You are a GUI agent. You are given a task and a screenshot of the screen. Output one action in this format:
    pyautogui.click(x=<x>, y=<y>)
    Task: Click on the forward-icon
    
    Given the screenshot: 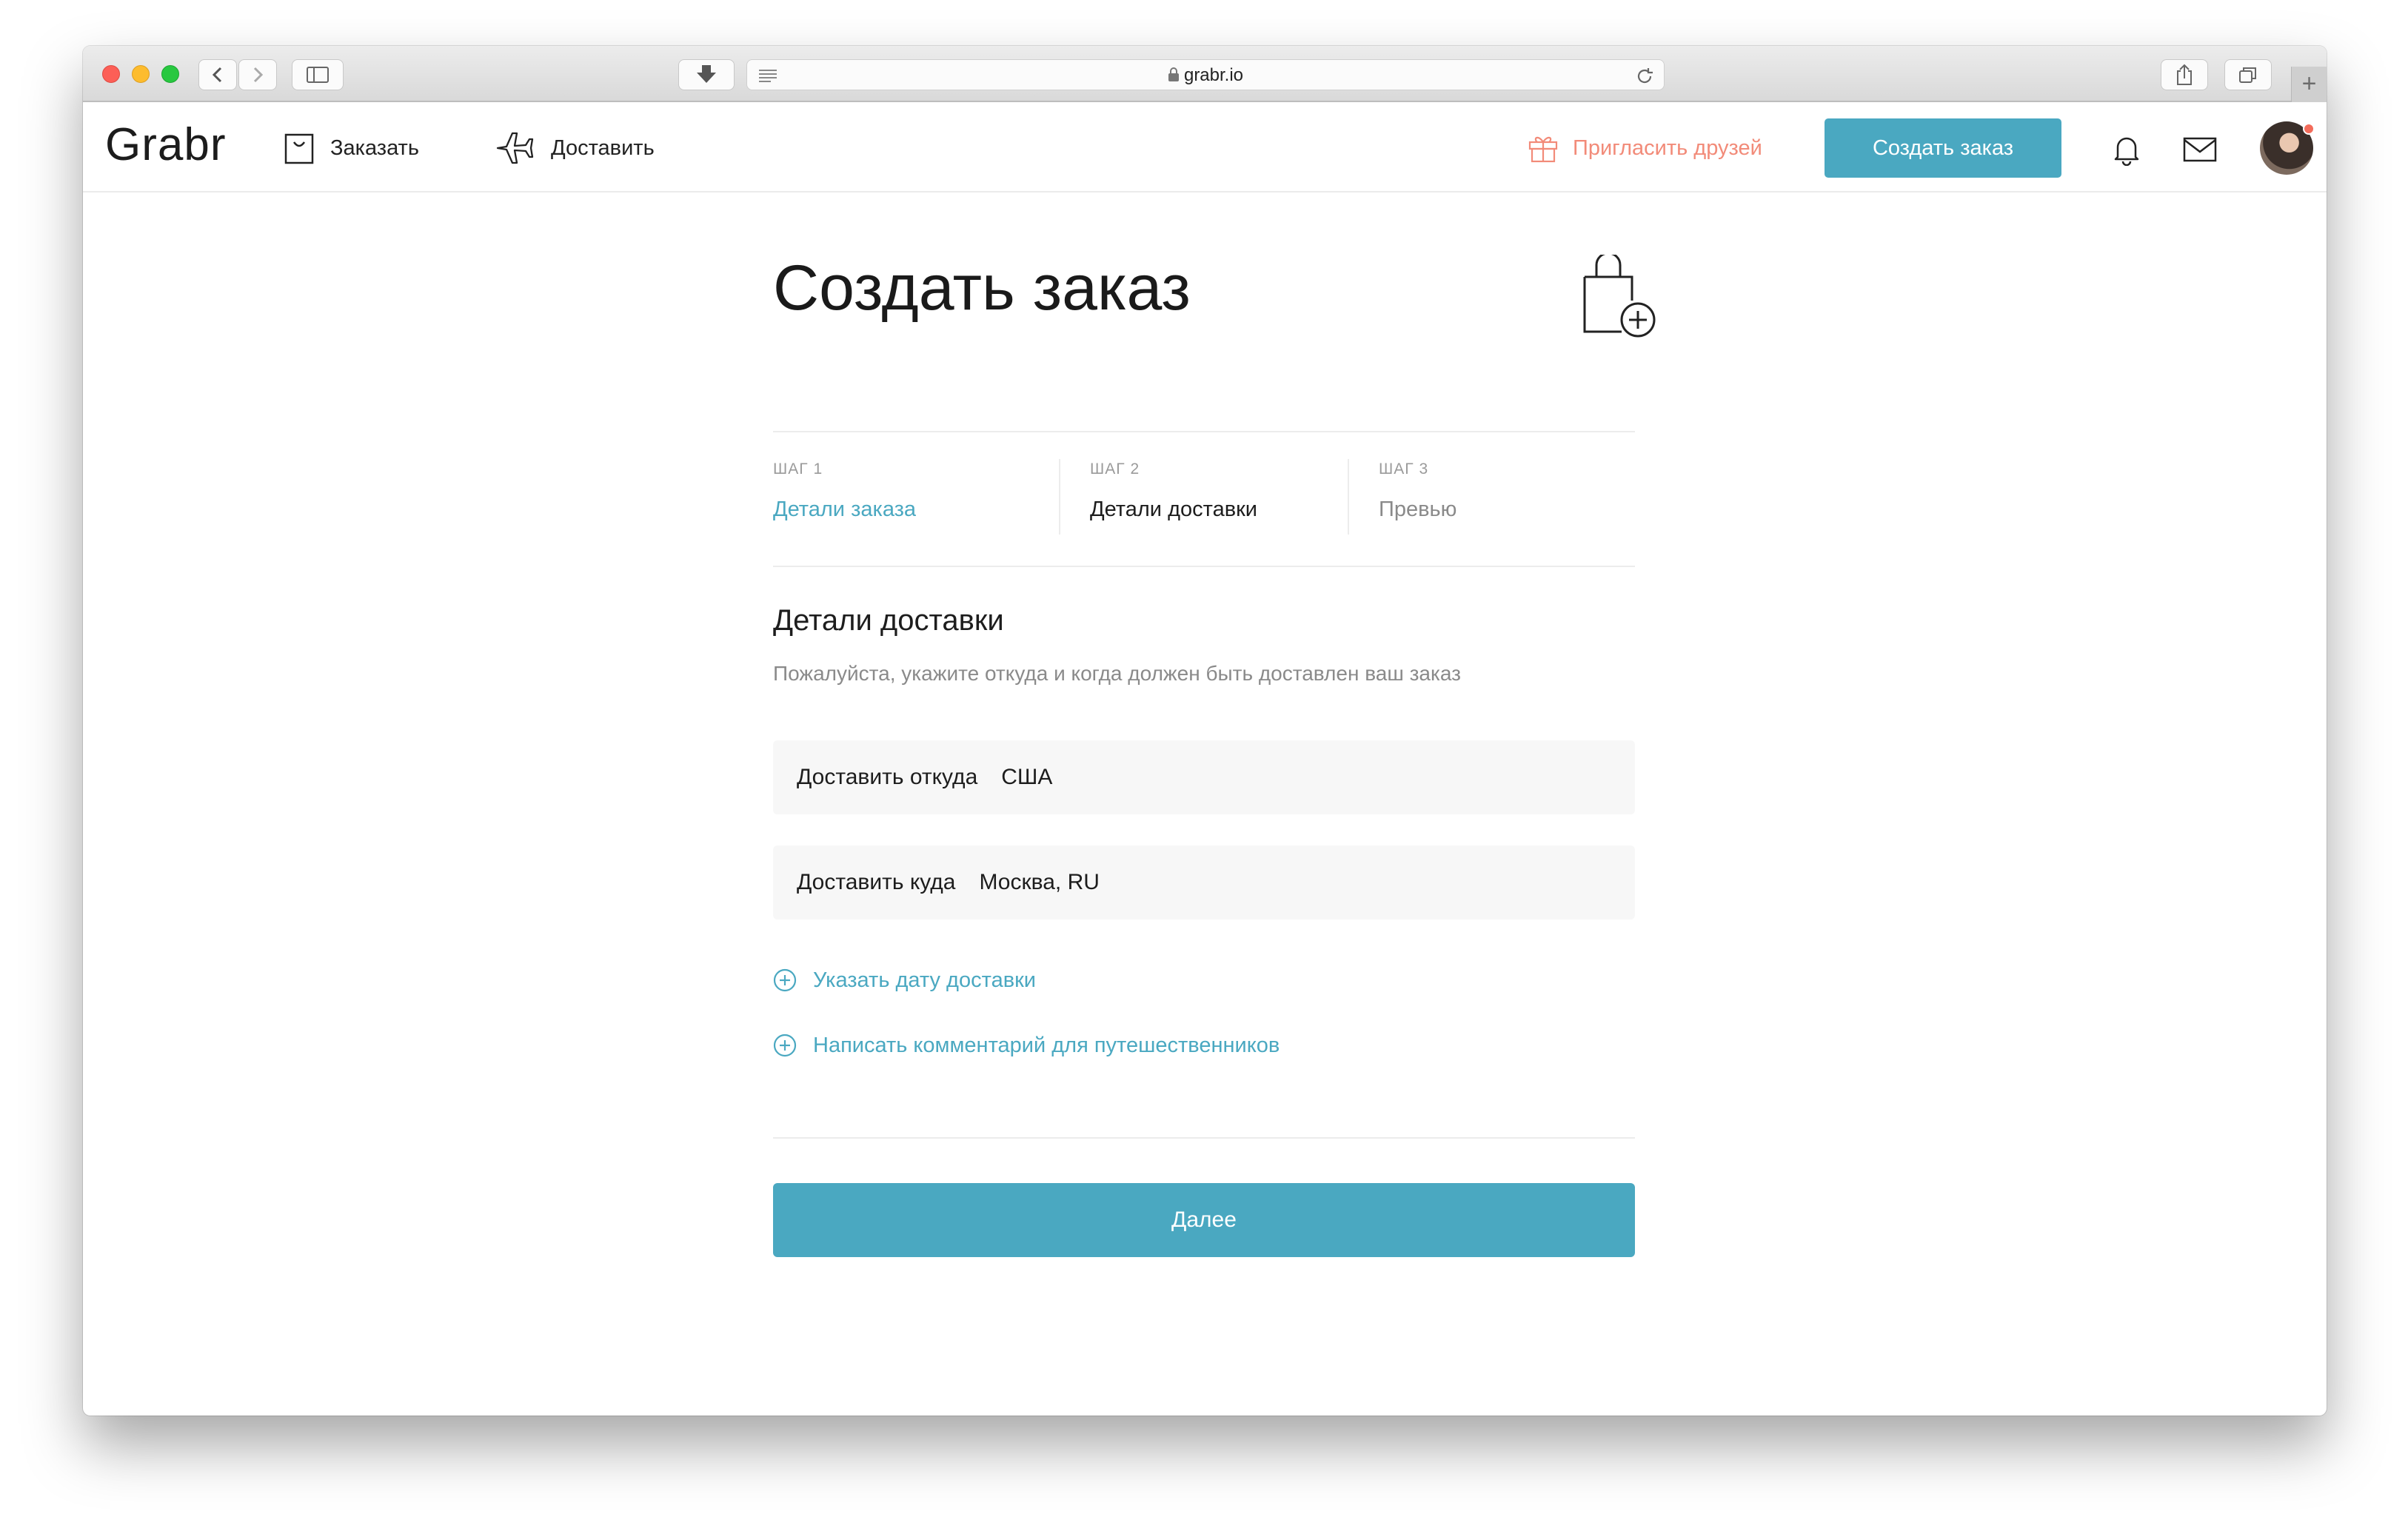 What is the action you would take?
    pyautogui.click(x=258, y=75)
    